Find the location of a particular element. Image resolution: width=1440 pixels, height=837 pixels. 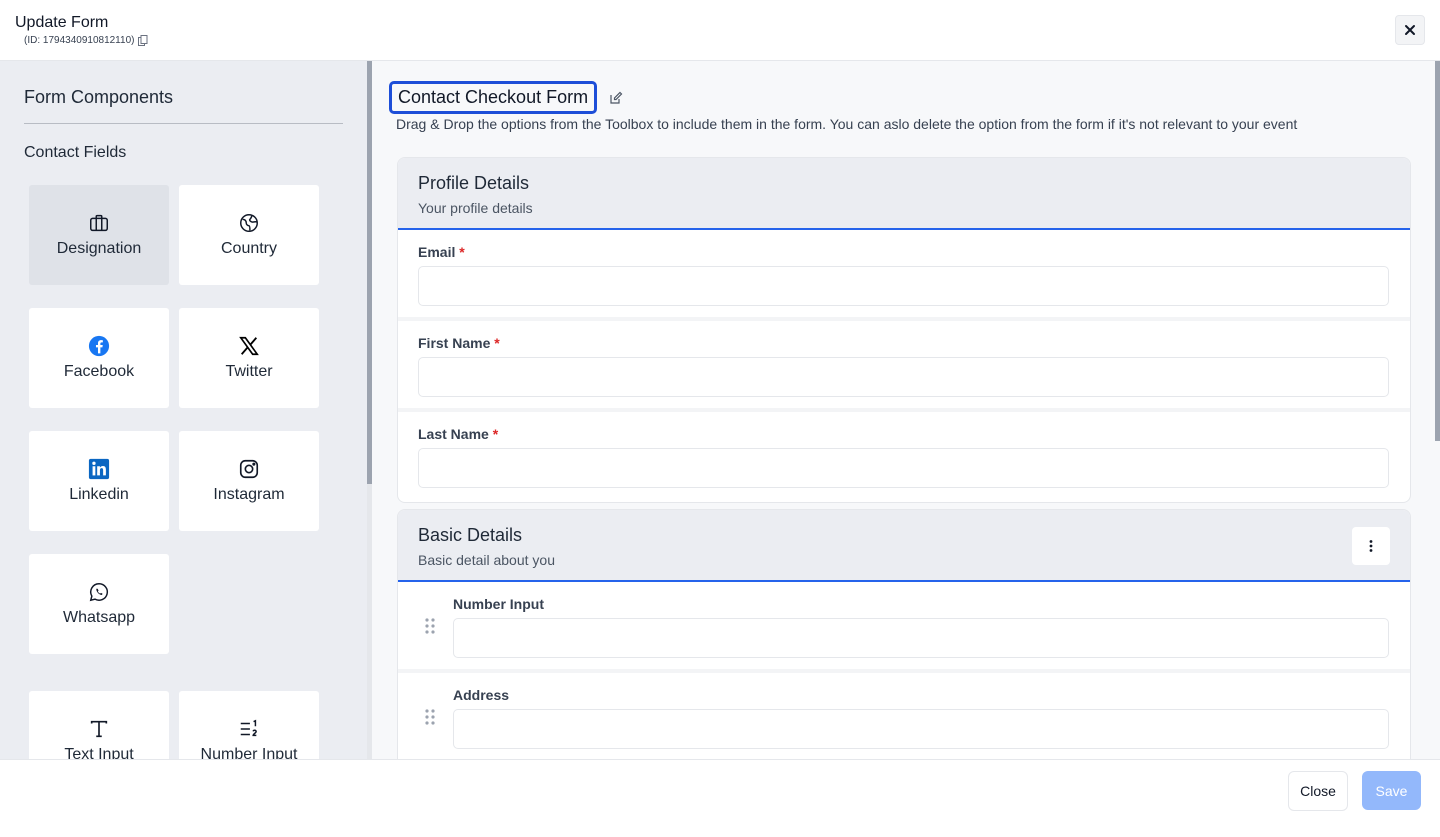

tile-text-input: Text Input is located at coordinates (99, 725).